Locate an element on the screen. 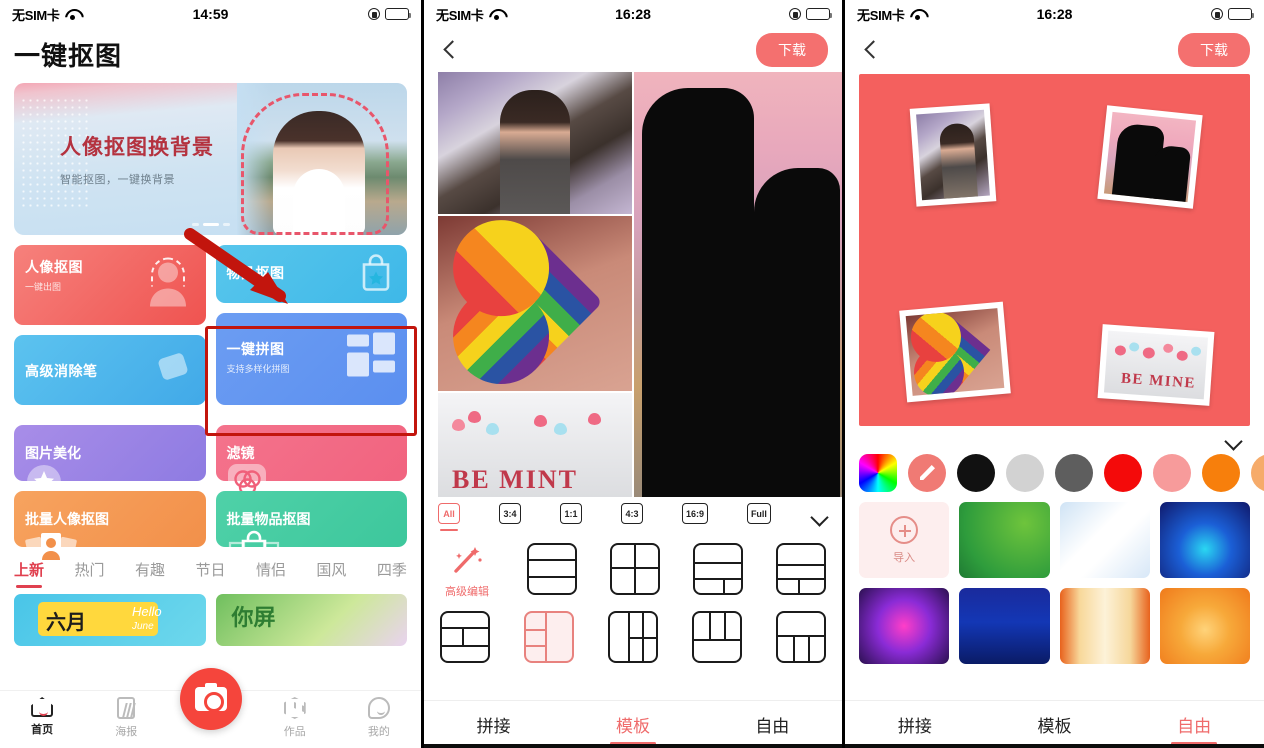  layout-template-row-bottom-two is located at coordinates (801, 569).